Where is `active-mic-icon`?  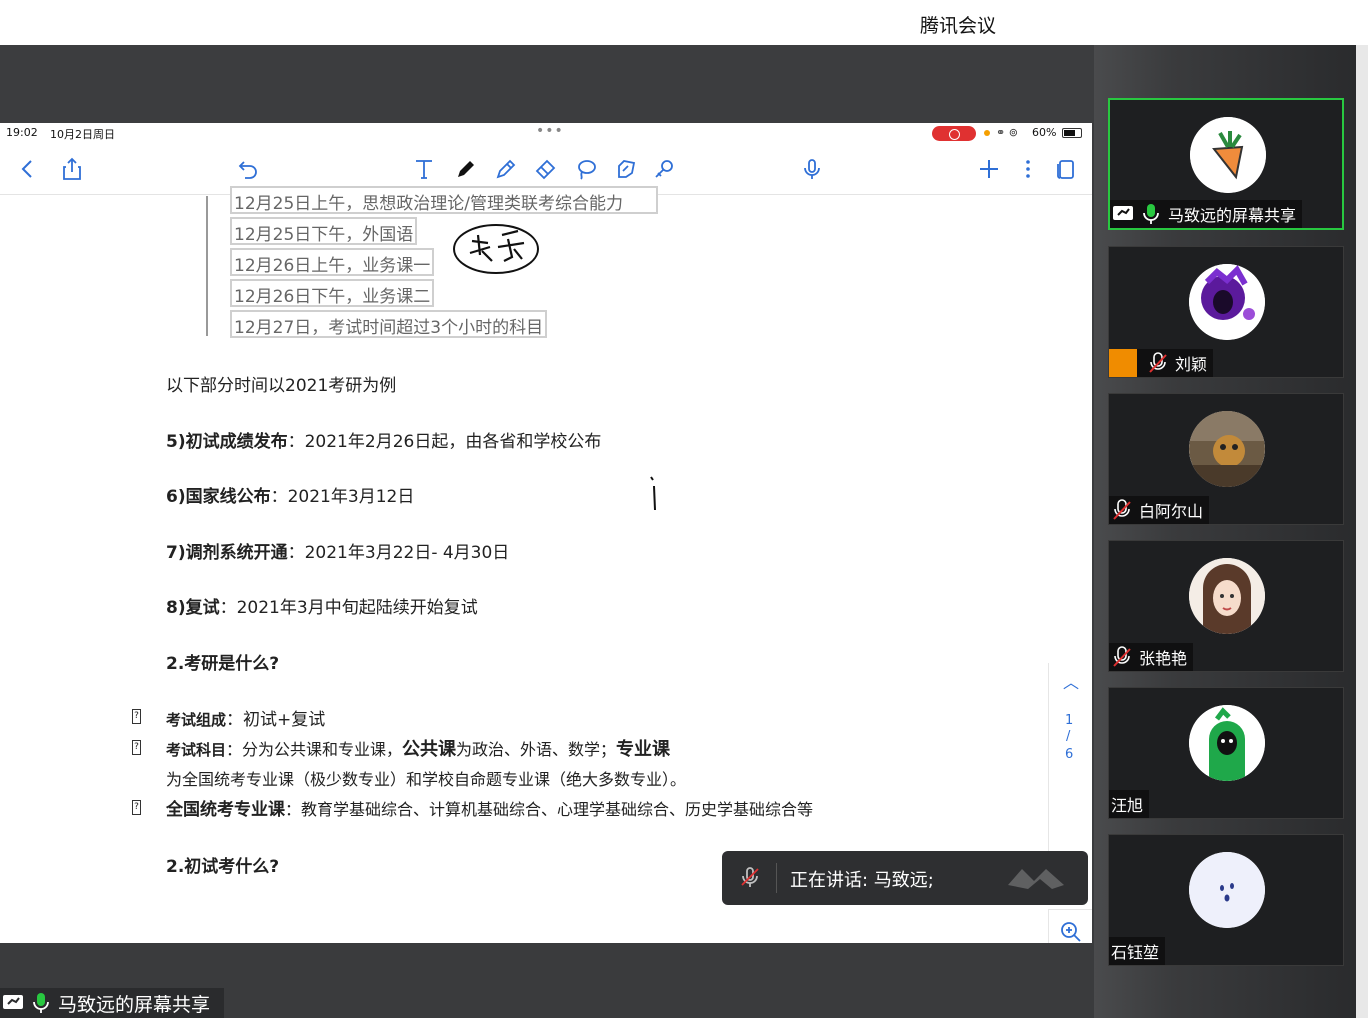 active-mic-icon is located at coordinates (41, 1003).